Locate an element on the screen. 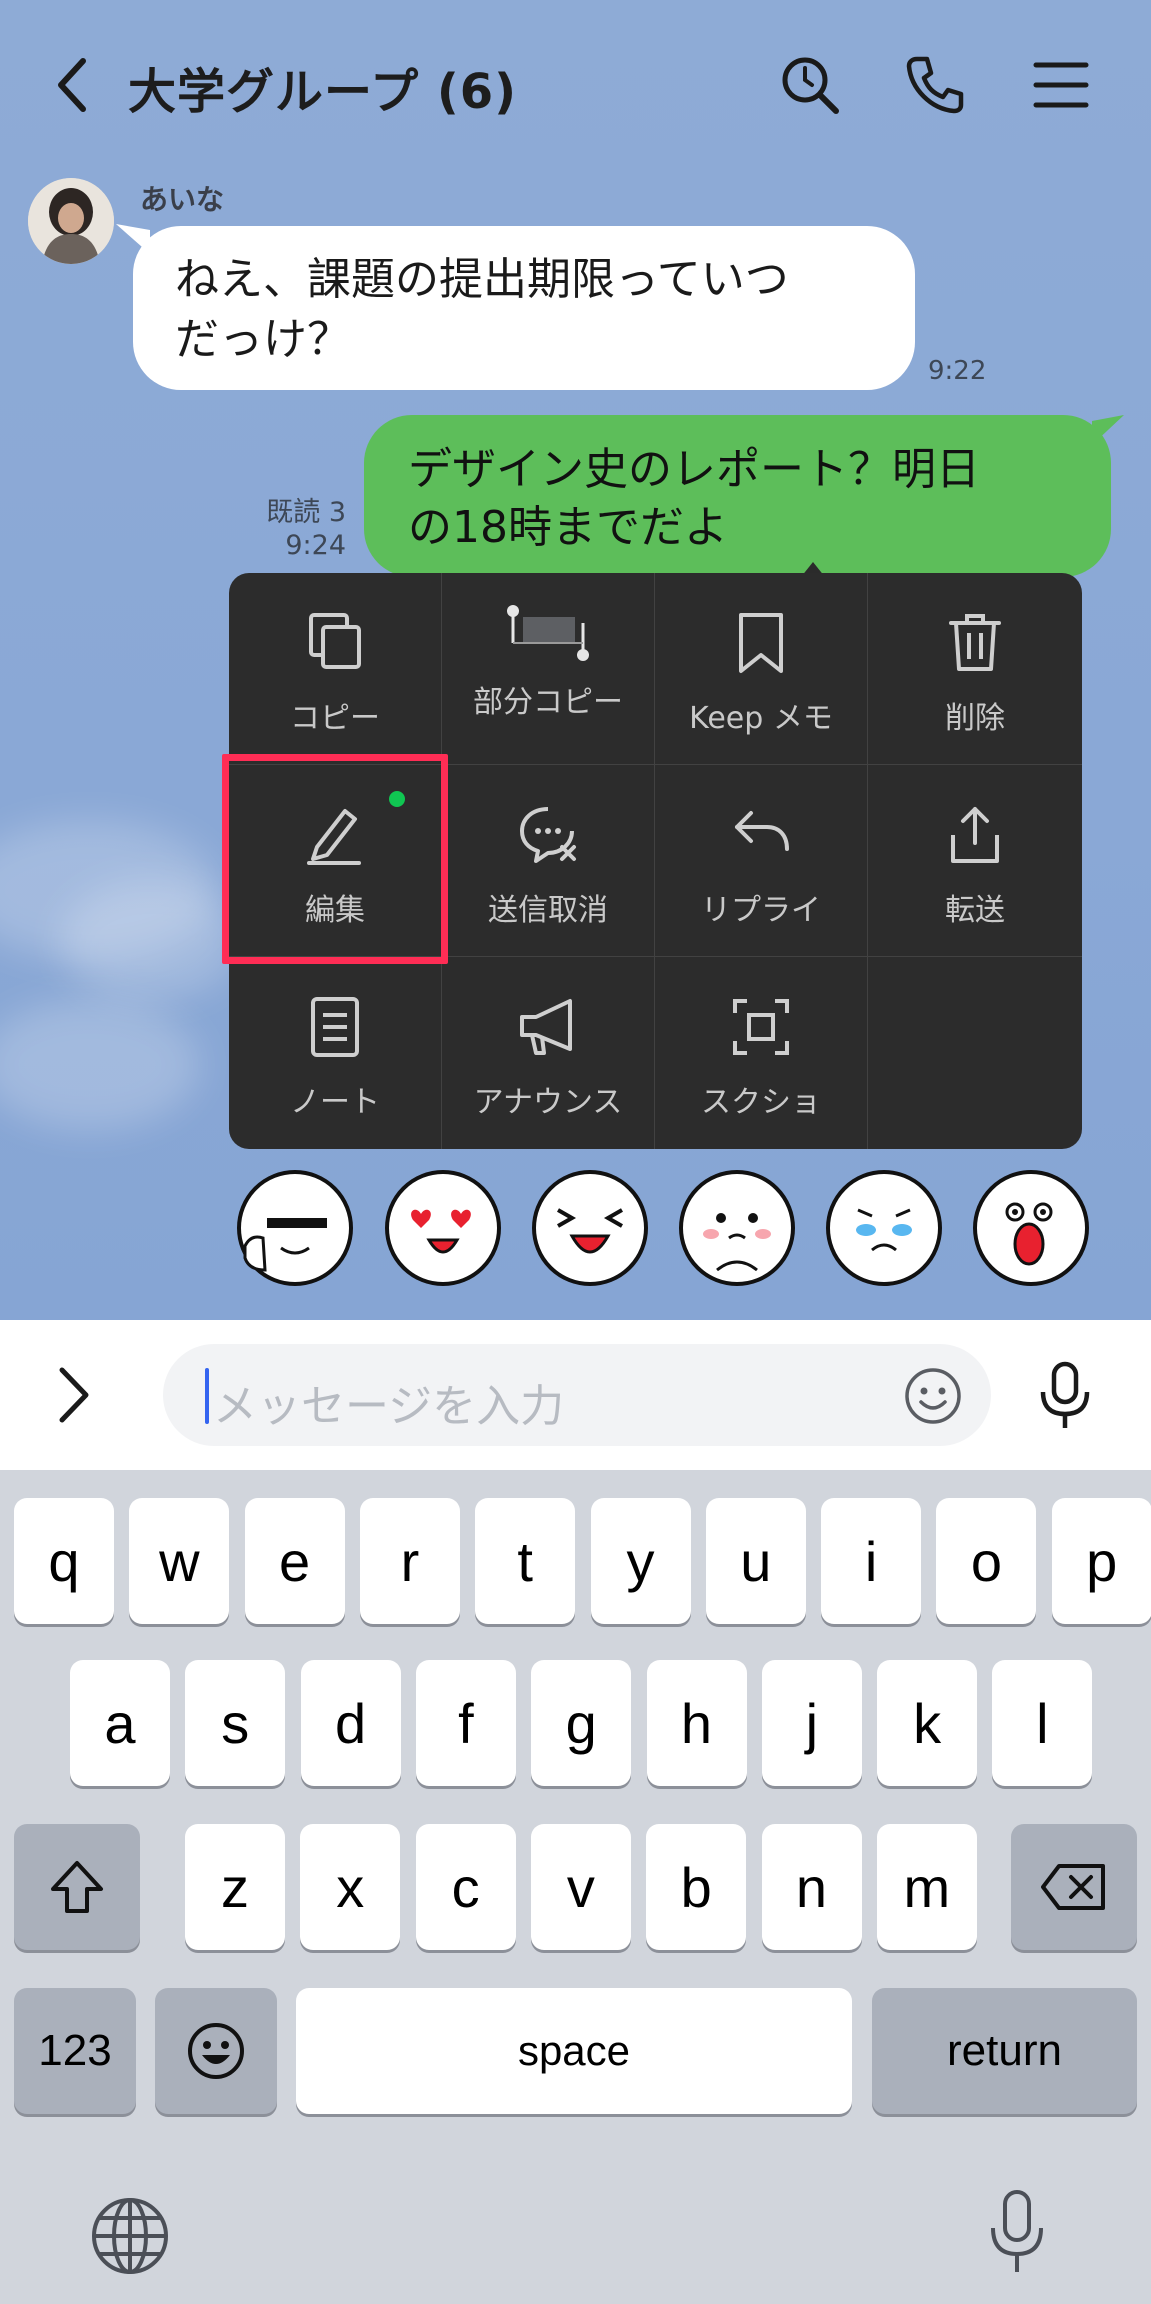 Image resolution: width=1151 pixels, height=2304 pixels. menu-empty-cell is located at coordinates (975, 1053).